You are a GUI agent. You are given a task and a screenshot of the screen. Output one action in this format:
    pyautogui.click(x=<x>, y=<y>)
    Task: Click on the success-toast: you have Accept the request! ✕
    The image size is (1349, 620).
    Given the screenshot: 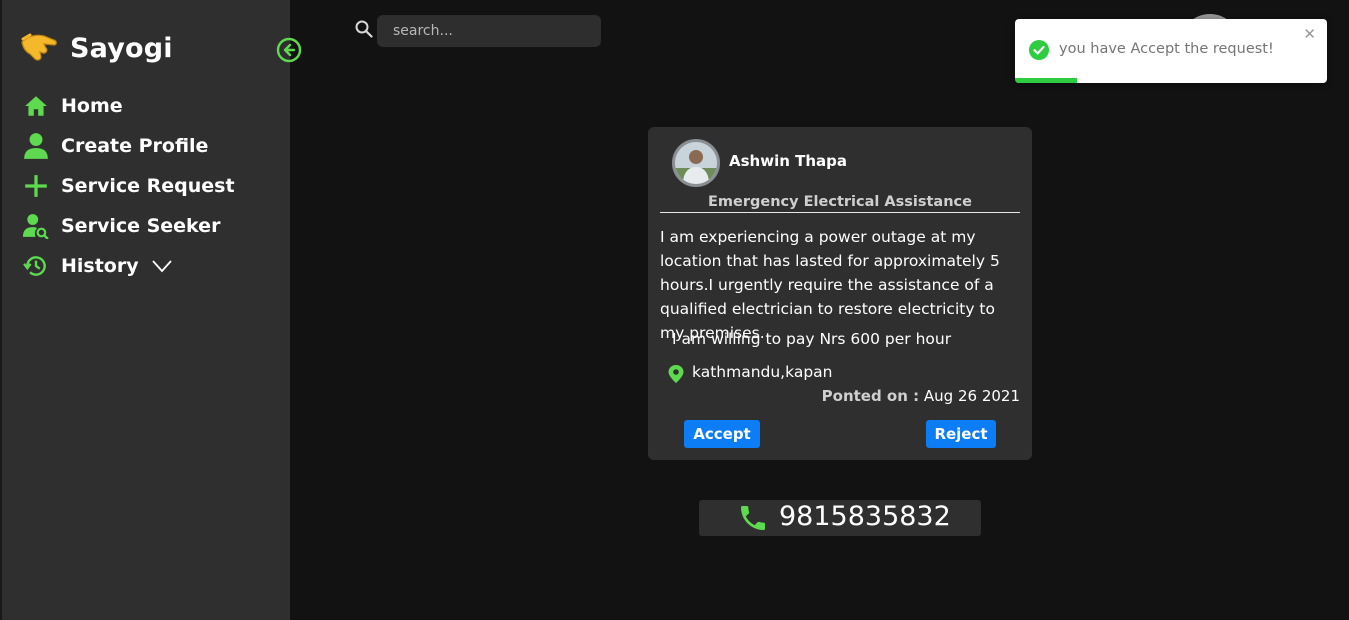 What is the action you would take?
    pyautogui.click(x=1171, y=51)
    